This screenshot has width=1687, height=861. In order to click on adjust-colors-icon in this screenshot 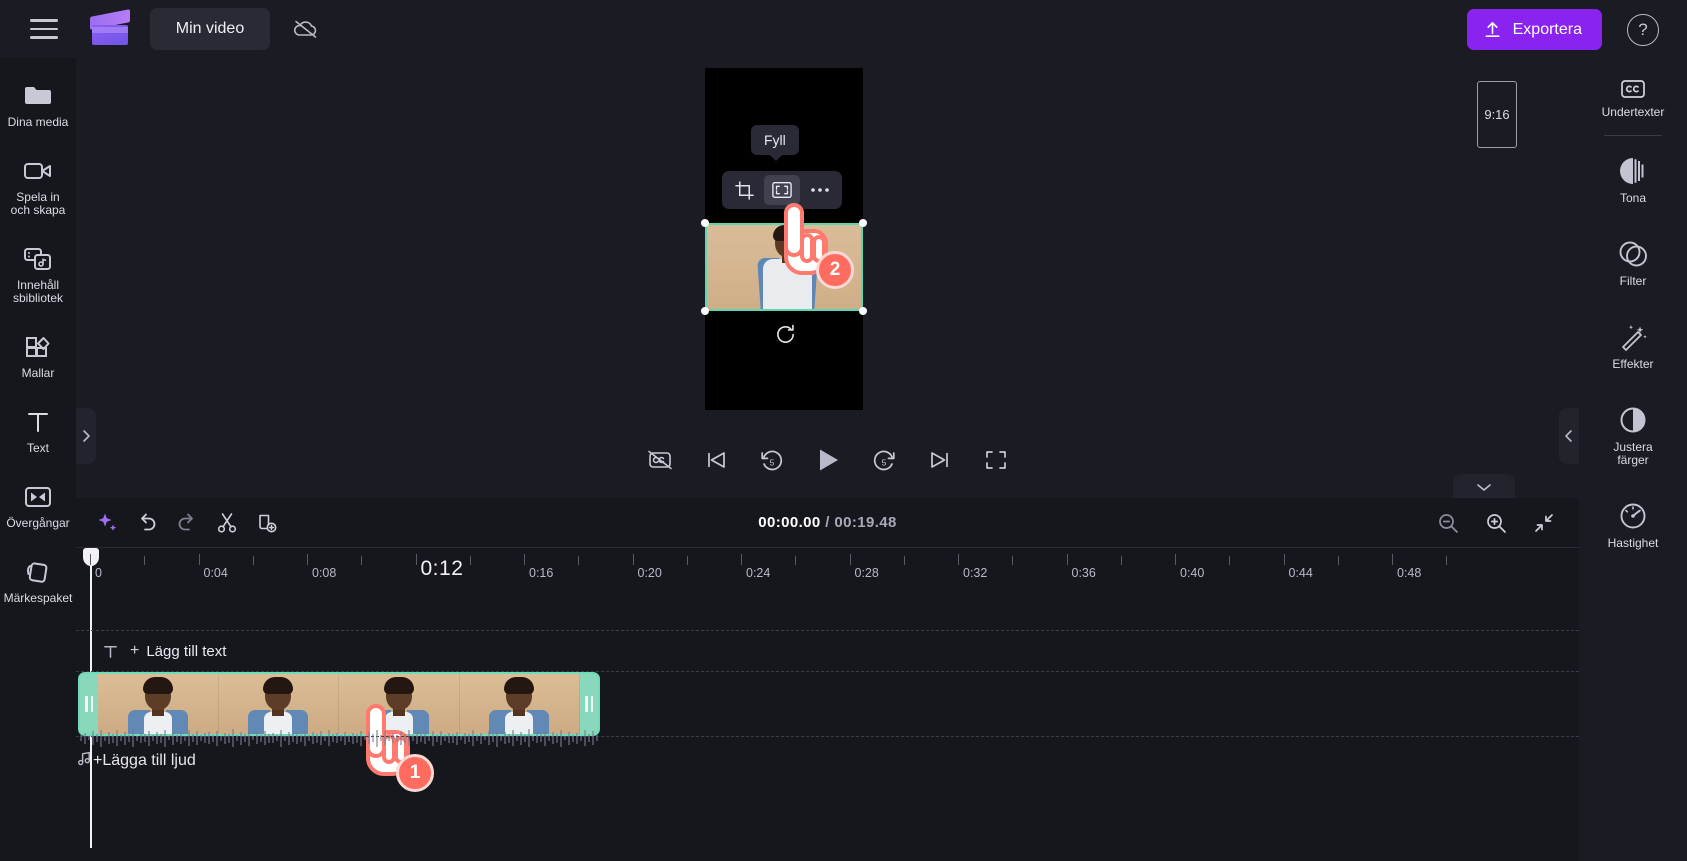, I will do `click(1633, 420)`.